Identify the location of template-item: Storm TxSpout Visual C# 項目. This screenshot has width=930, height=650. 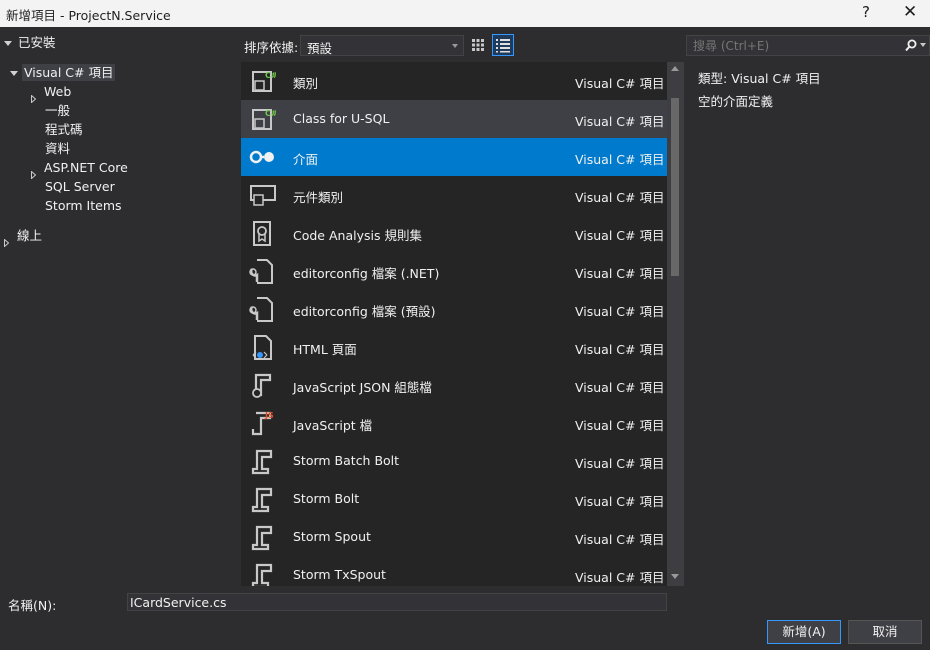
(454, 571).